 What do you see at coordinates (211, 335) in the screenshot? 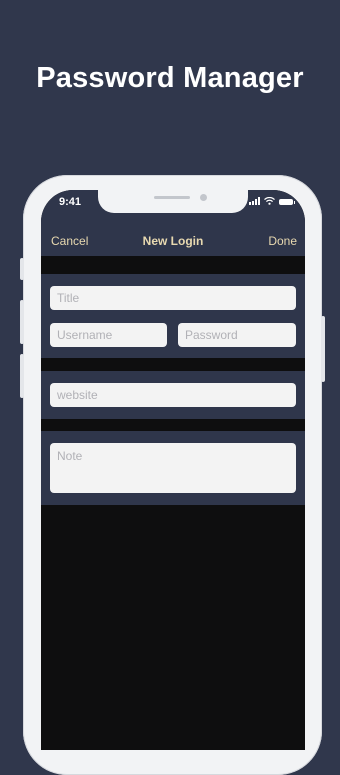
I see `password-placeholder: Password` at bounding box center [211, 335].